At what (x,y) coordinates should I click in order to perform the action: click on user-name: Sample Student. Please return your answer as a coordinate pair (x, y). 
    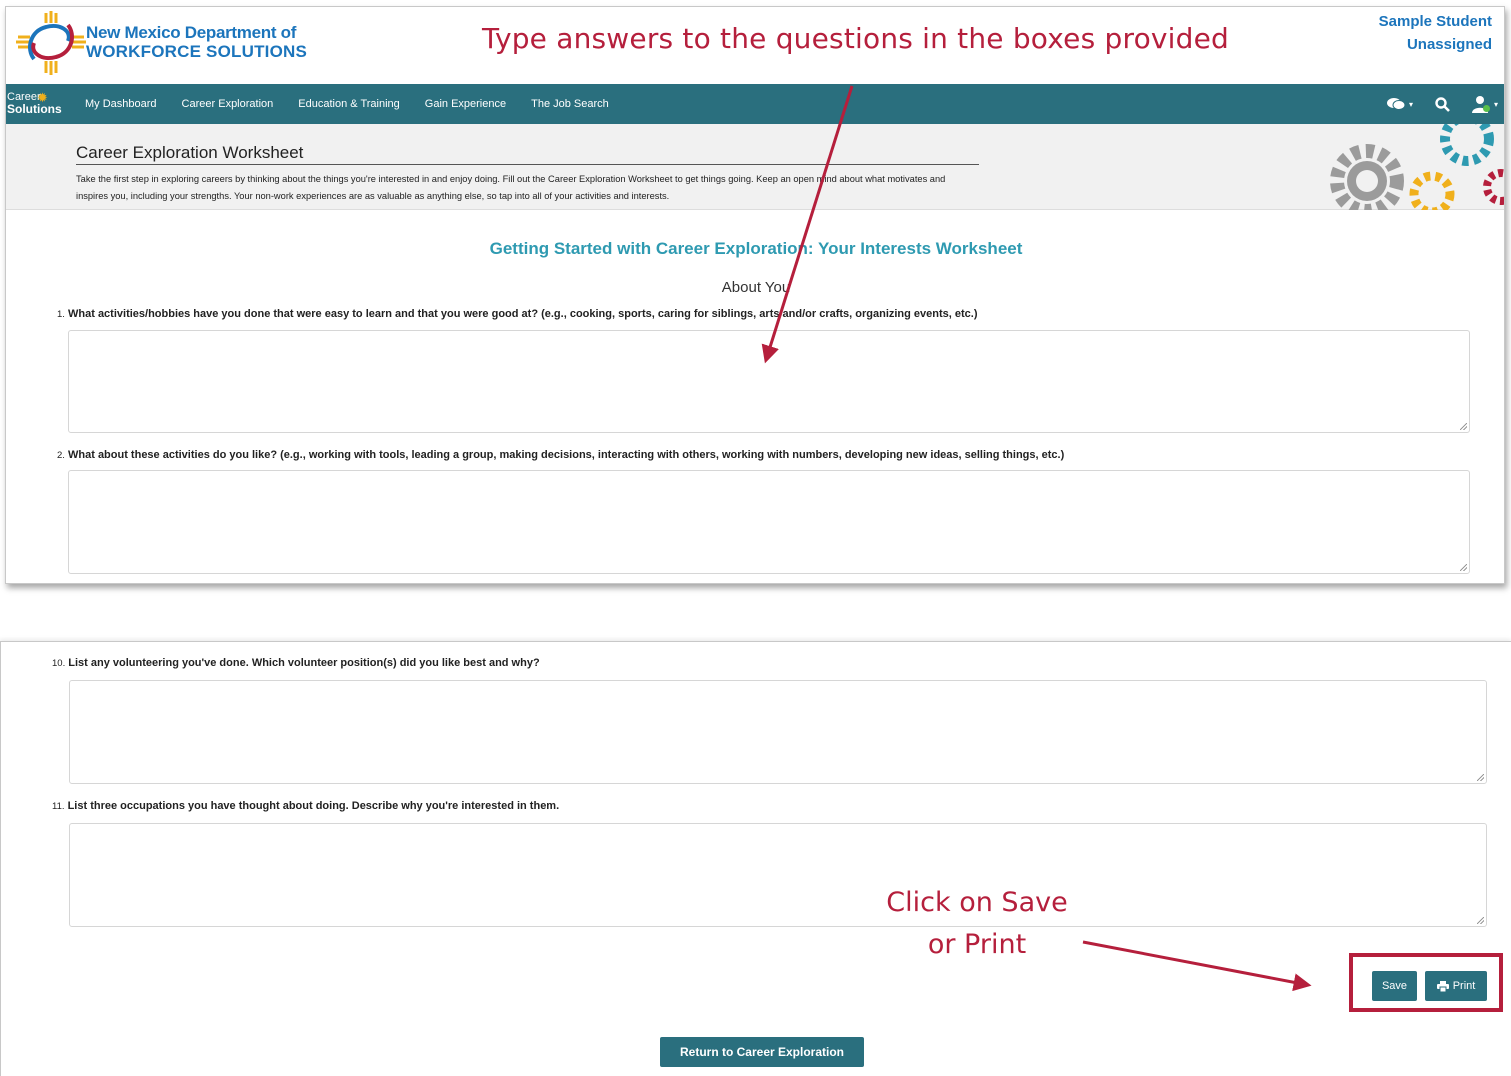
    Looking at the image, I should click on (1435, 21).